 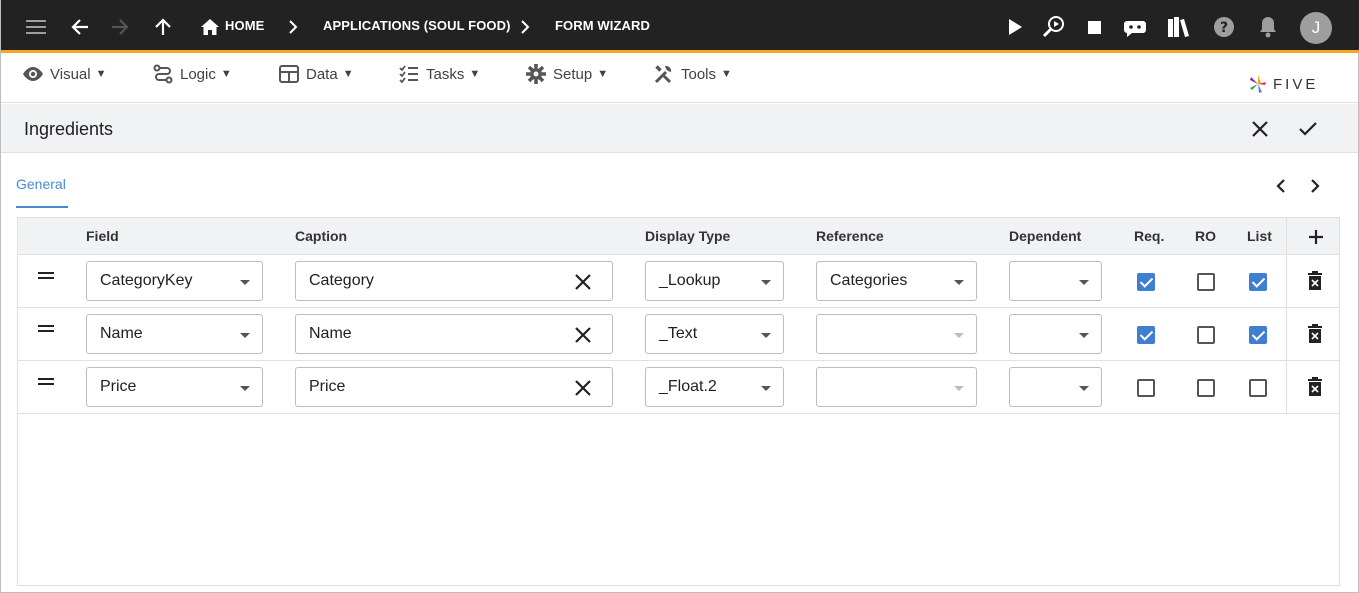 What do you see at coordinates (289, 74) in the screenshot?
I see `table-icon` at bounding box center [289, 74].